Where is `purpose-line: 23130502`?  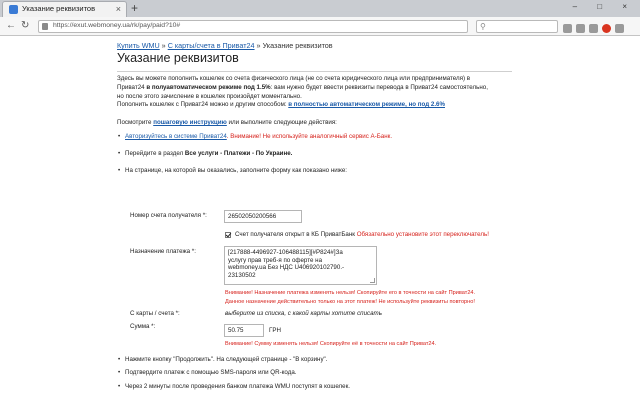 purpose-line: 23130502 is located at coordinates (242, 275).